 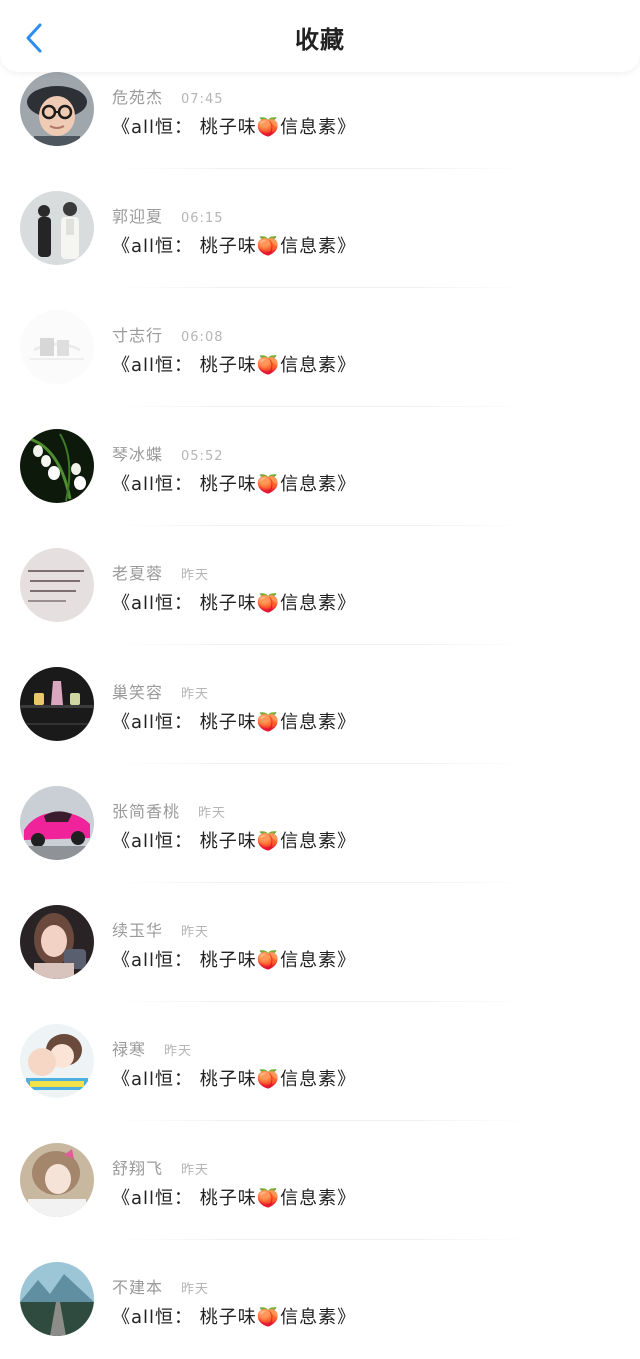 What do you see at coordinates (138, 692) in the screenshot?
I see `sender-name: 巢笑容` at bounding box center [138, 692].